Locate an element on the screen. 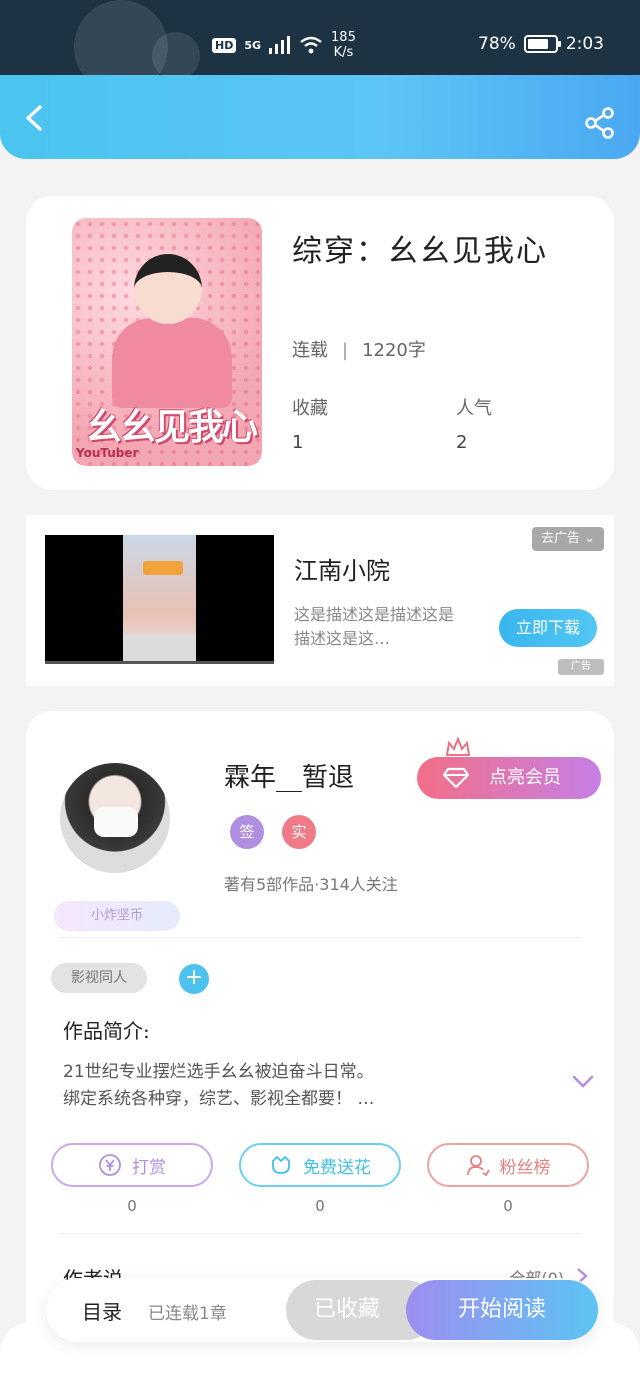  author-stats: 著有5部作品·314人关注 is located at coordinates (311, 884).